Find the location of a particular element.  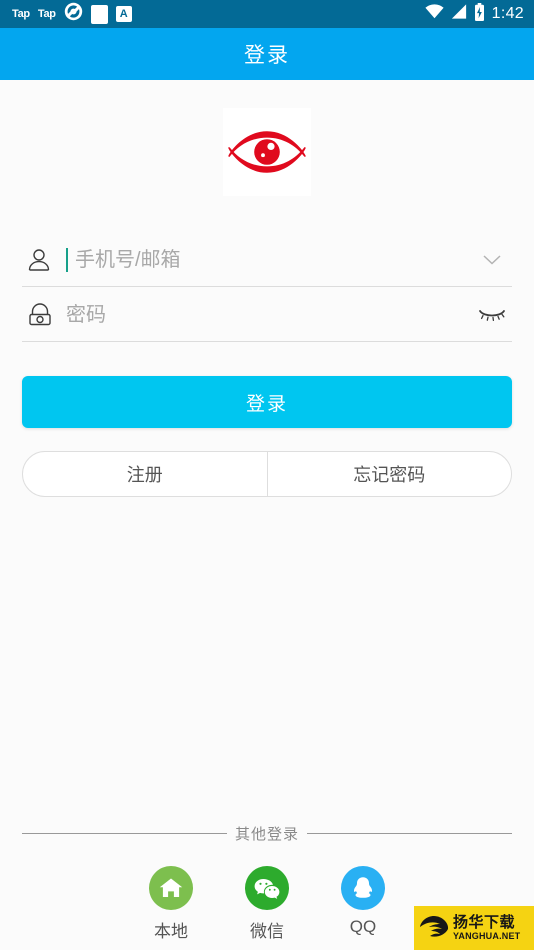

eye-closed-icon is located at coordinates (492, 315).